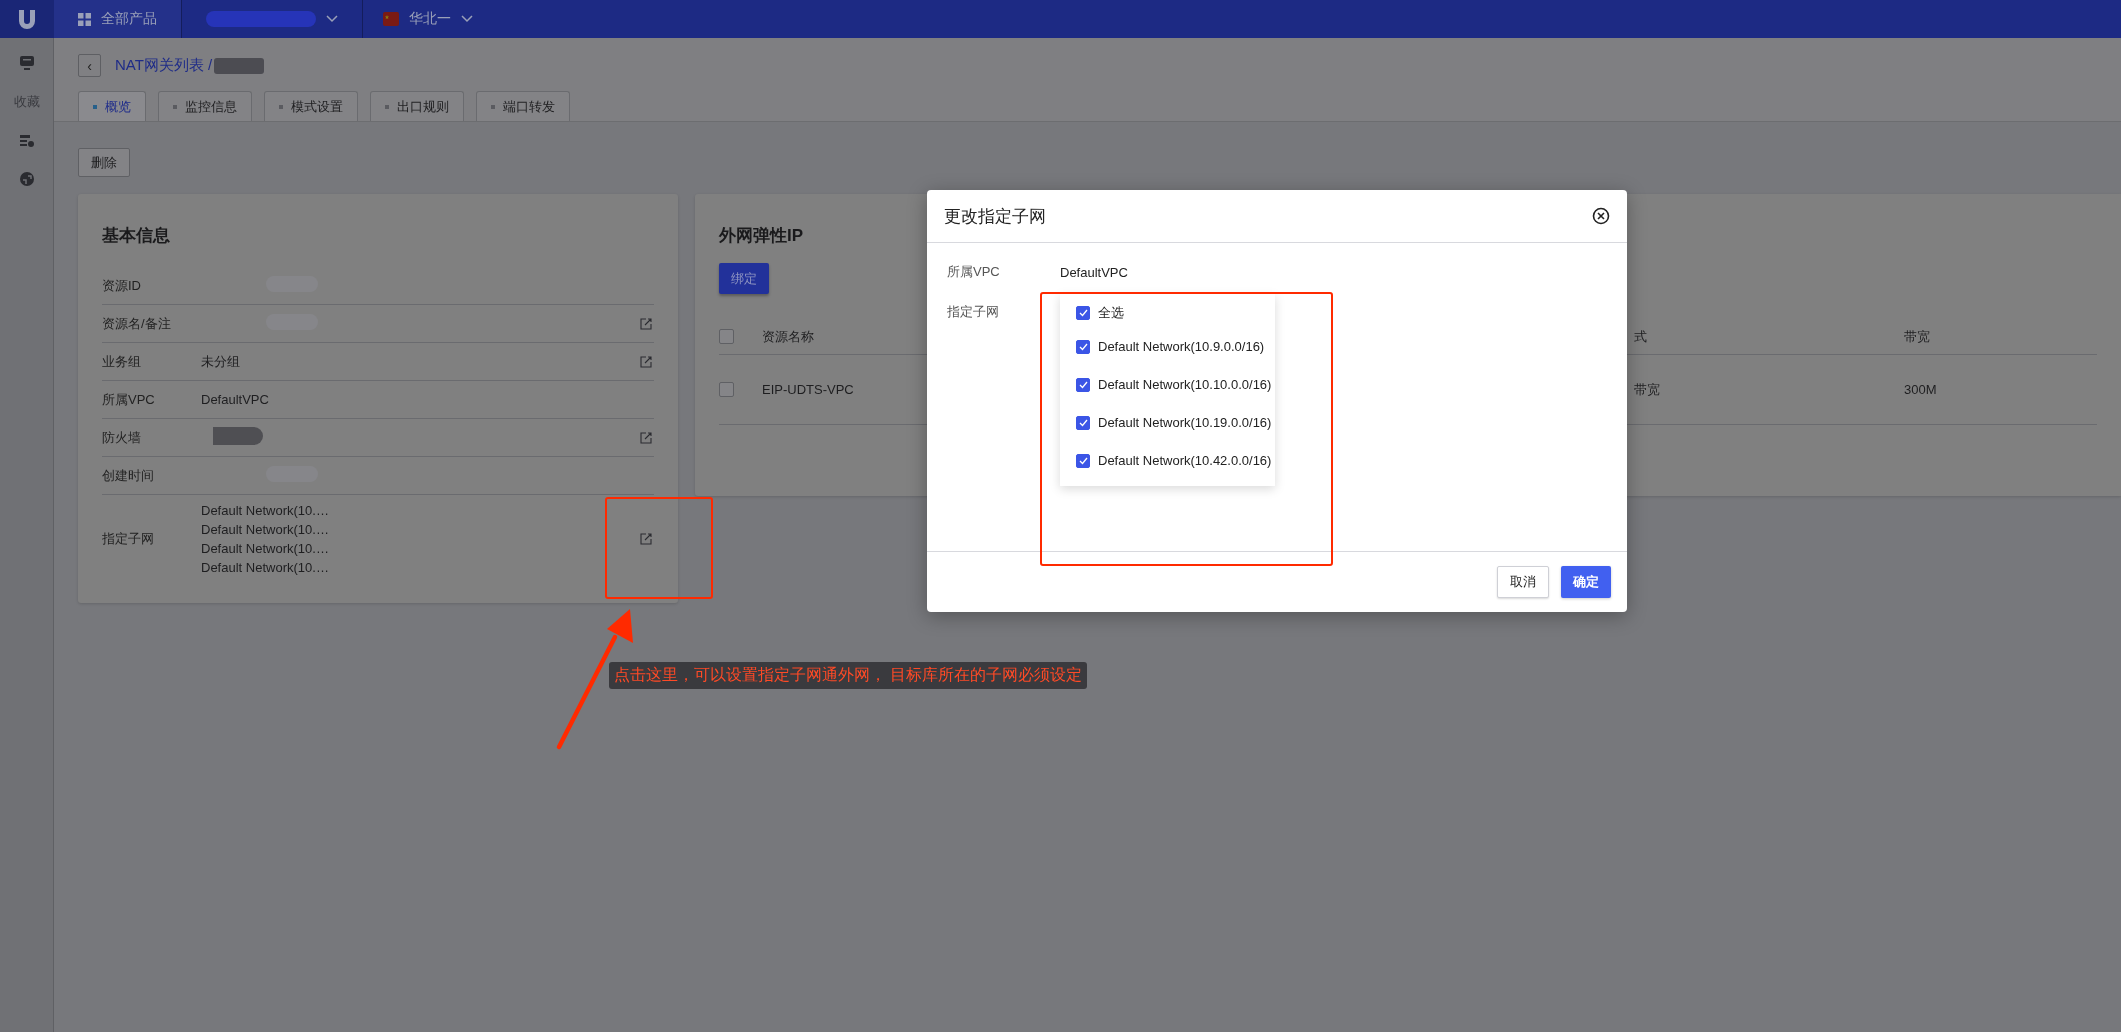  I want to click on tab: 出口规则, so click(417, 106).